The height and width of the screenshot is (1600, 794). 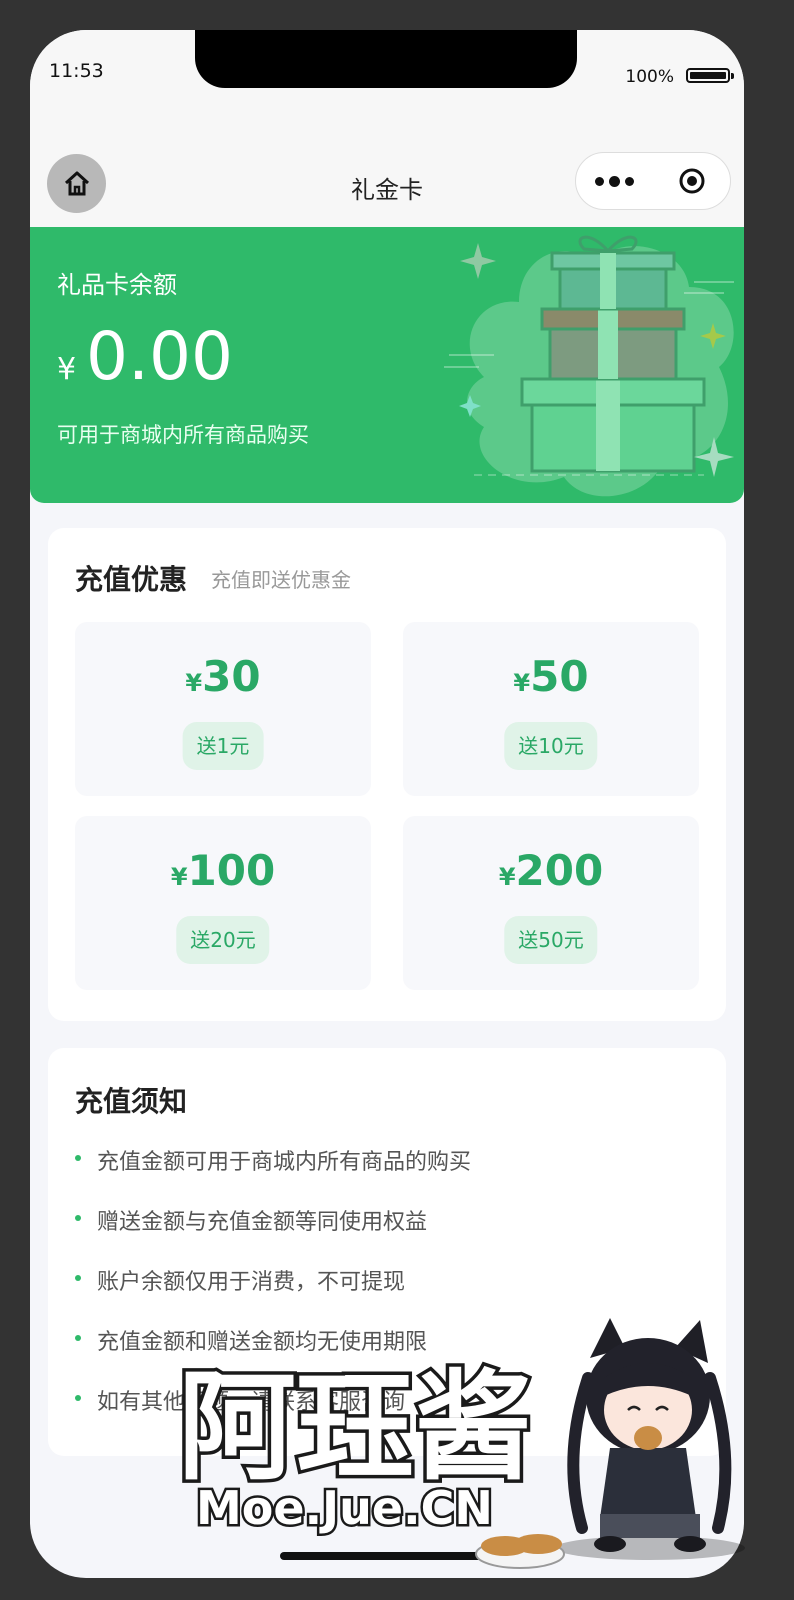 I want to click on mini-program-capsule, so click(x=653, y=181).